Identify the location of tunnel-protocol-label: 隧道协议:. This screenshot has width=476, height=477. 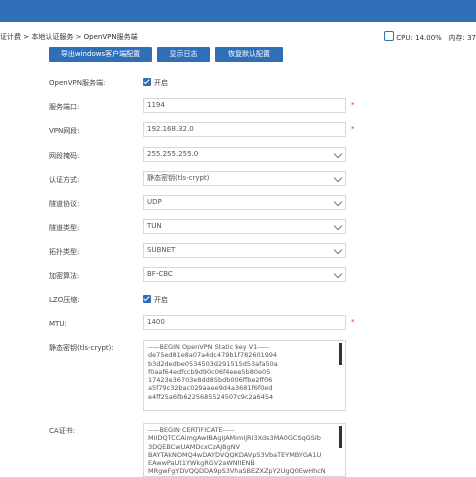
(64, 204).